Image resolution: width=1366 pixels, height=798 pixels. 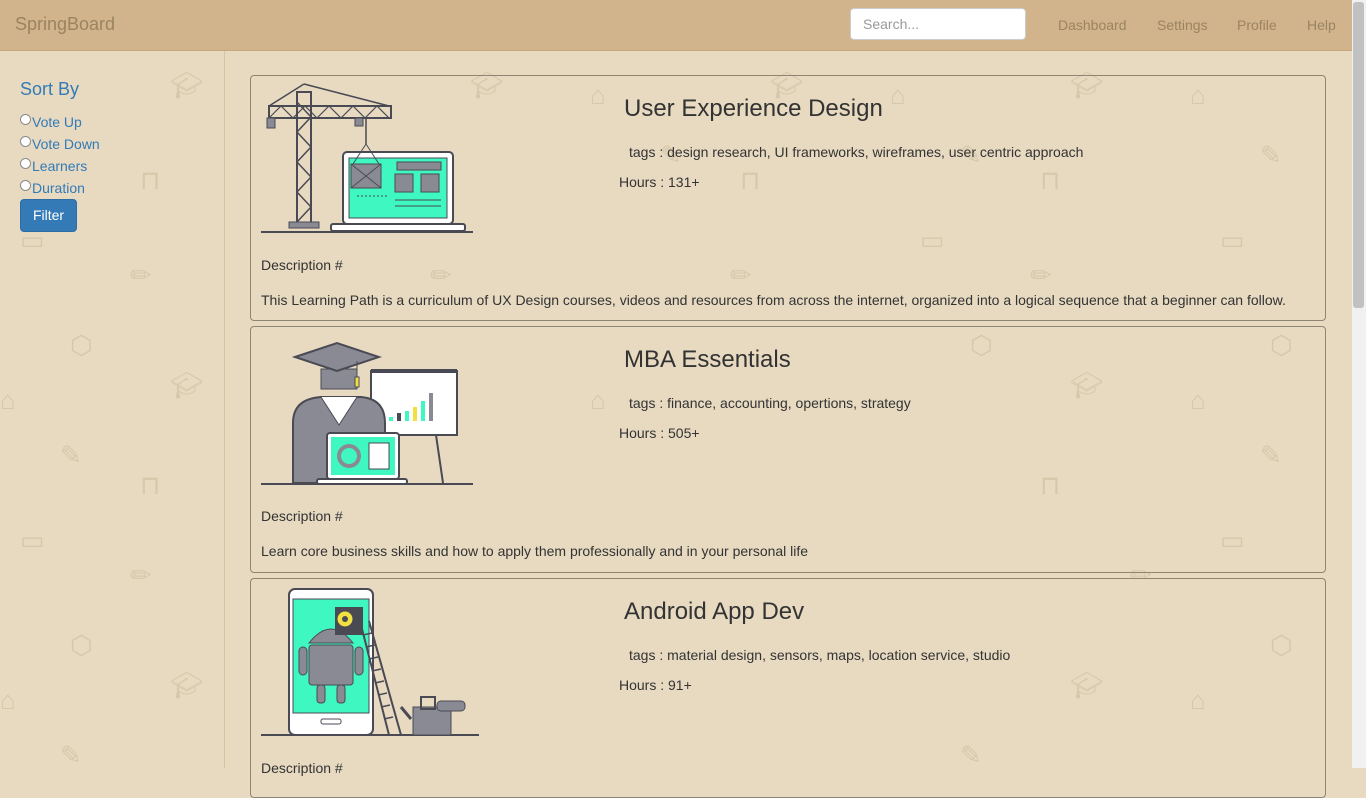 What do you see at coordinates (367, 413) in the screenshot?
I see `graduate-presentation-illustration` at bounding box center [367, 413].